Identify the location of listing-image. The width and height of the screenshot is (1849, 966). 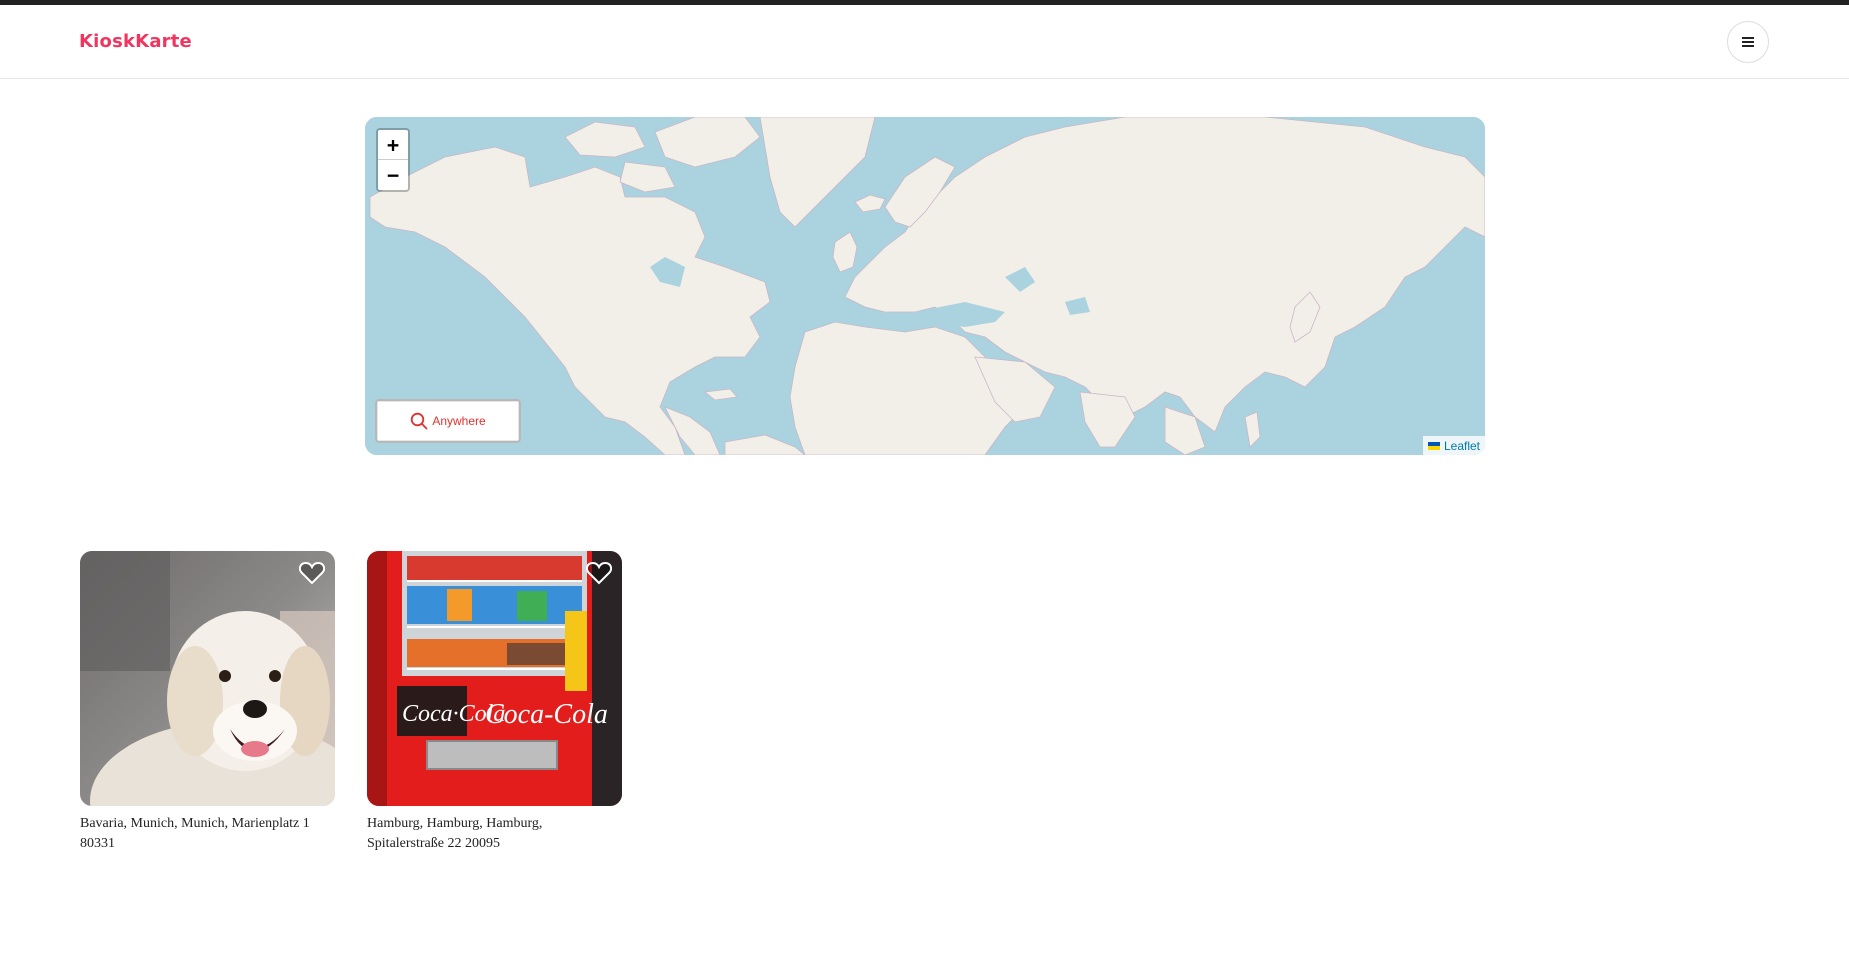
(207, 678).